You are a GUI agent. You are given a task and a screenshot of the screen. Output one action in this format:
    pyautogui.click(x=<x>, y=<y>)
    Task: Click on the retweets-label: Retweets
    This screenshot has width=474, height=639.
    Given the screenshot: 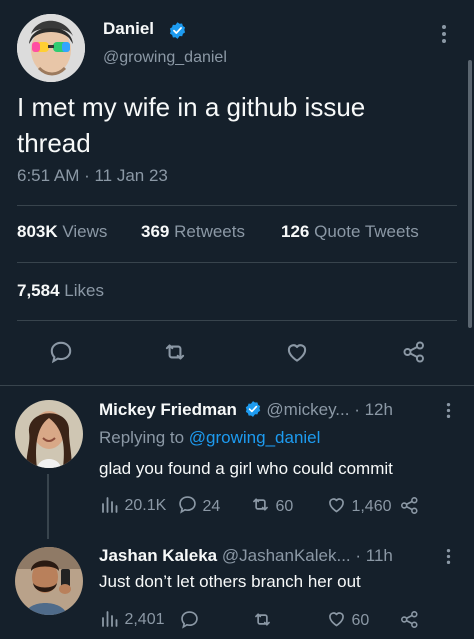 What is the action you would take?
    pyautogui.click(x=209, y=231)
    